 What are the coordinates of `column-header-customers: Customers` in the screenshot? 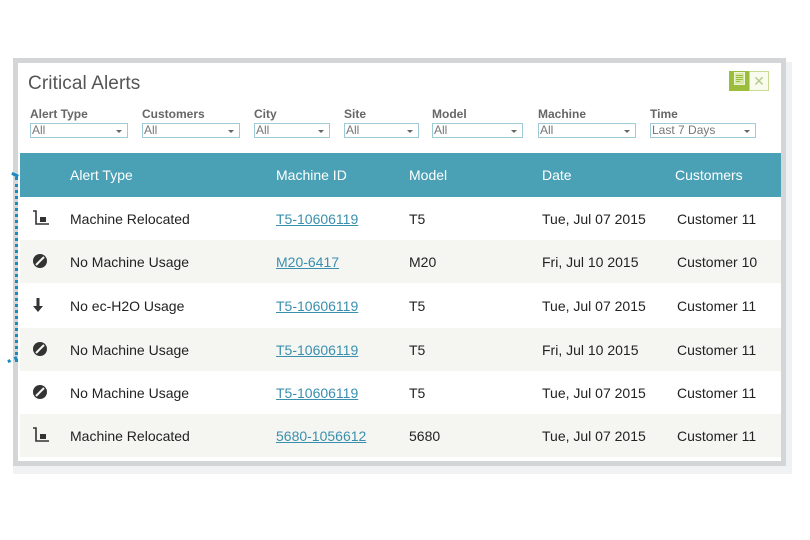 It's located at (709, 175).